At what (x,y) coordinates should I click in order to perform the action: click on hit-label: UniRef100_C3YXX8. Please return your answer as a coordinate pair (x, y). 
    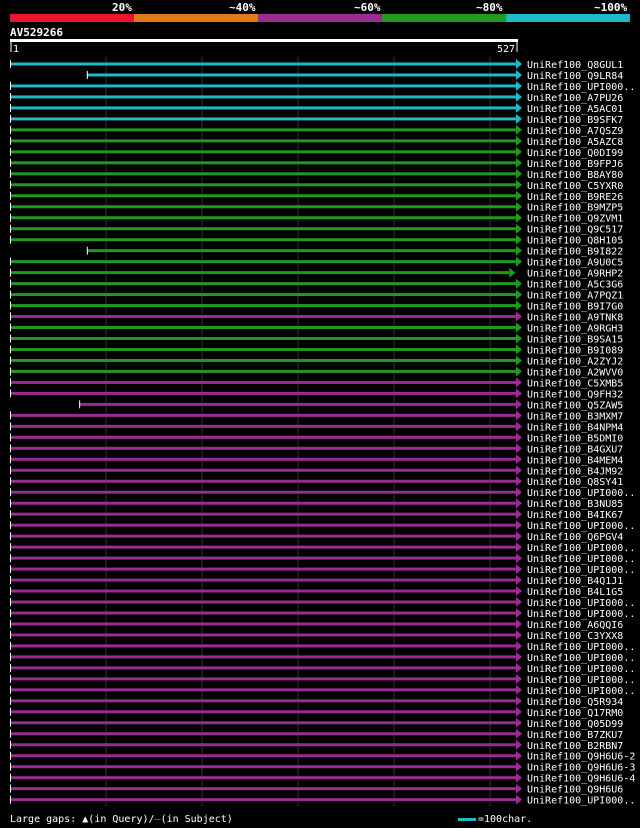
    Looking at the image, I should click on (575, 636).